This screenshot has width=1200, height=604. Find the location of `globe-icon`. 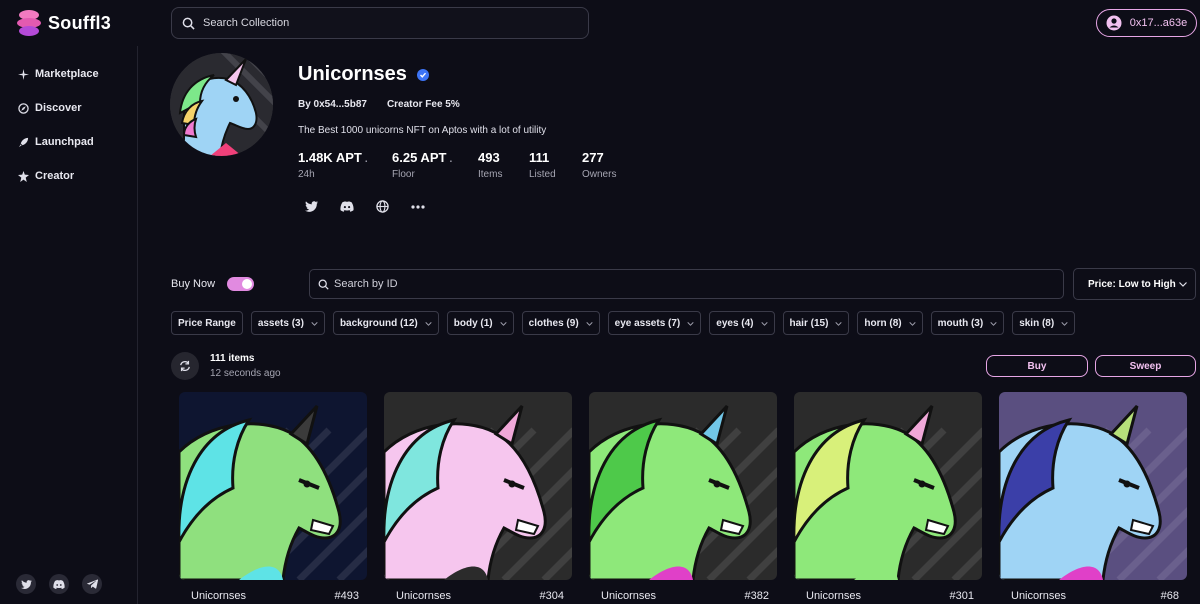

globe-icon is located at coordinates (382, 206).